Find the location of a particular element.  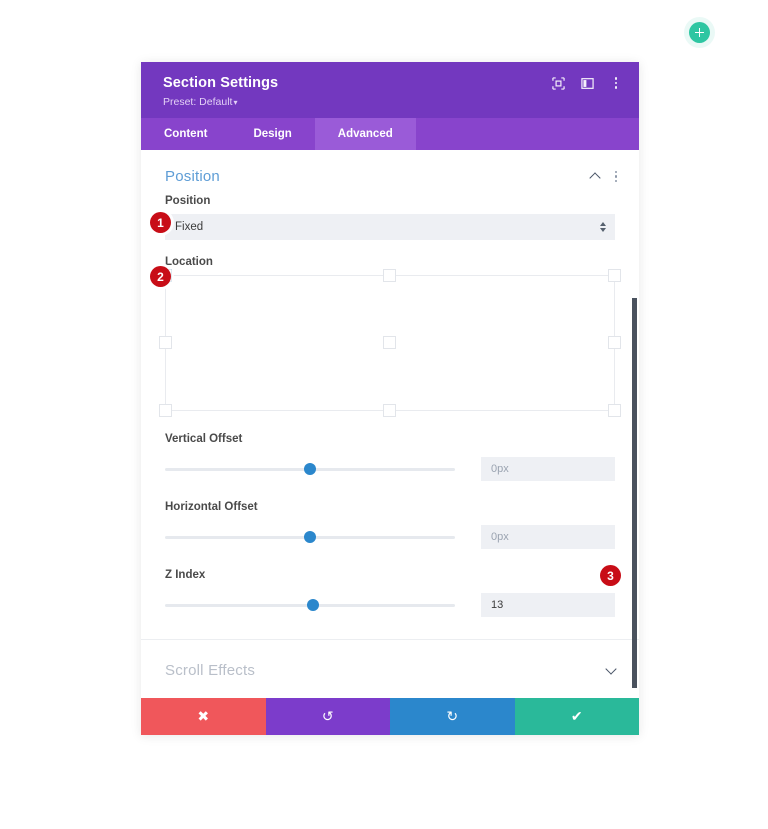

tab-design: Design is located at coordinates (272, 134).